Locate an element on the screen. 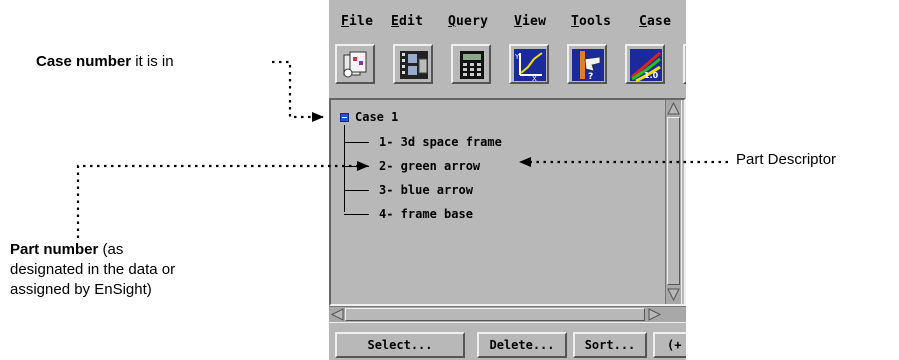 This screenshot has height=360, width=899. part-row-3: 3- blue arrow is located at coordinates (408, 190).